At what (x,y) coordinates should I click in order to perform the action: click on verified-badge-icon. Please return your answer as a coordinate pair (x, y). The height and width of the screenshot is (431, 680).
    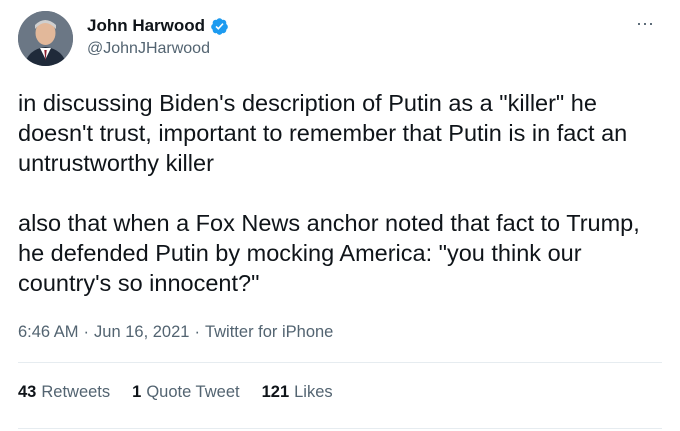
    Looking at the image, I should click on (219, 26).